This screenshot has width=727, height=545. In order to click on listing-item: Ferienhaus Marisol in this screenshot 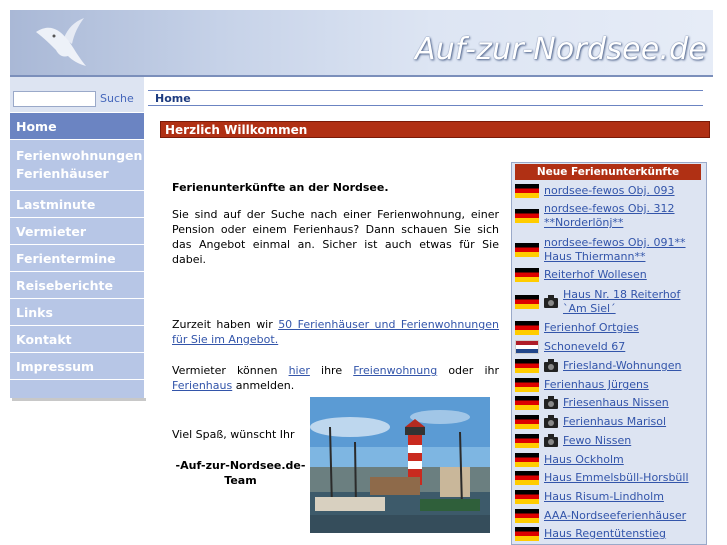, I will do `click(610, 422)`.